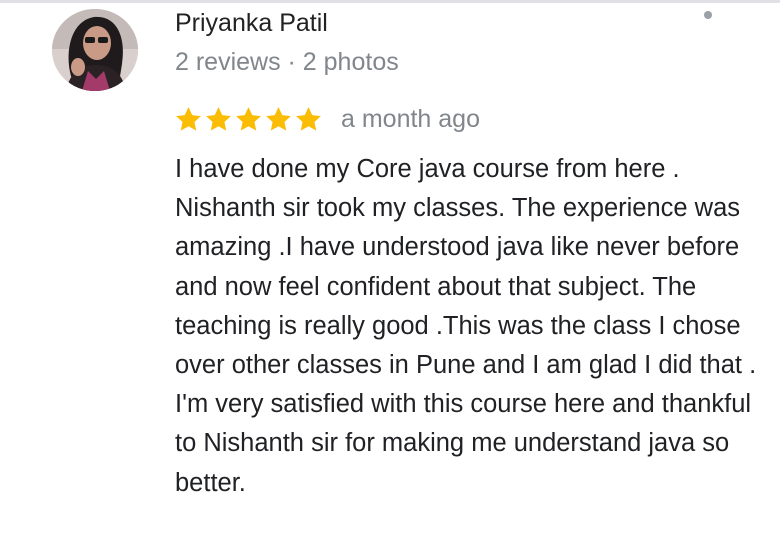 Image resolution: width=780 pixels, height=548 pixels. Describe the element at coordinates (708, 15) in the screenshot. I see `more-options-icon` at that location.